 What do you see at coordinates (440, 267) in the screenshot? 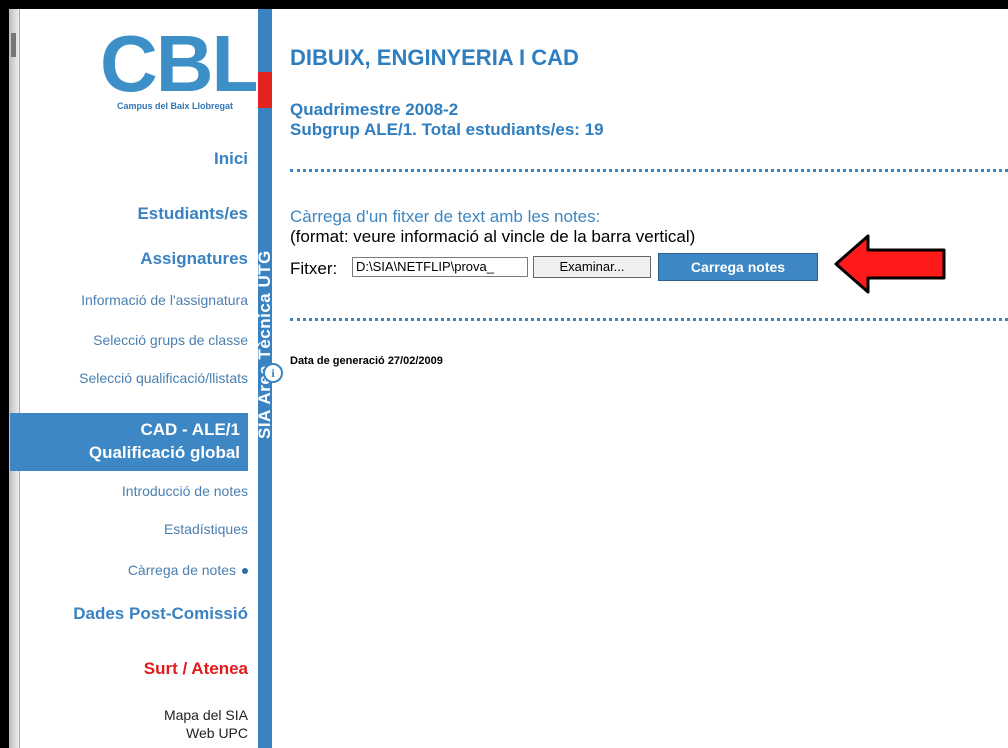
I see `file-path-input: D:\SIA\NETFLIP\prova_` at bounding box center [440, 267].